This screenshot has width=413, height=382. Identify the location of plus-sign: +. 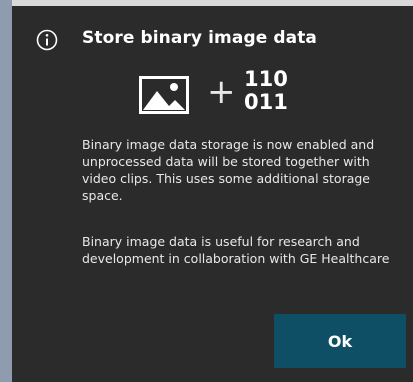
(221, 92).